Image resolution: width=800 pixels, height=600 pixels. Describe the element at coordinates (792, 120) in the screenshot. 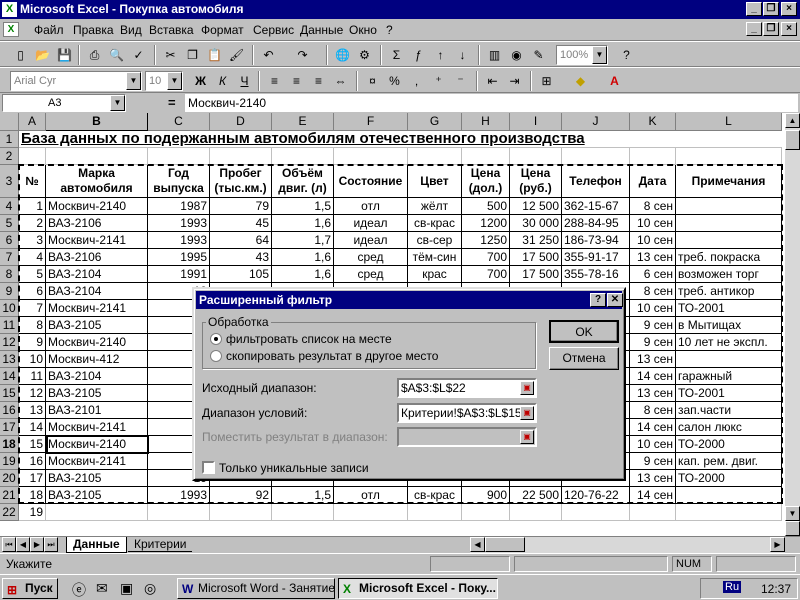

I see `scroll-up-icon: ▲` at that location.